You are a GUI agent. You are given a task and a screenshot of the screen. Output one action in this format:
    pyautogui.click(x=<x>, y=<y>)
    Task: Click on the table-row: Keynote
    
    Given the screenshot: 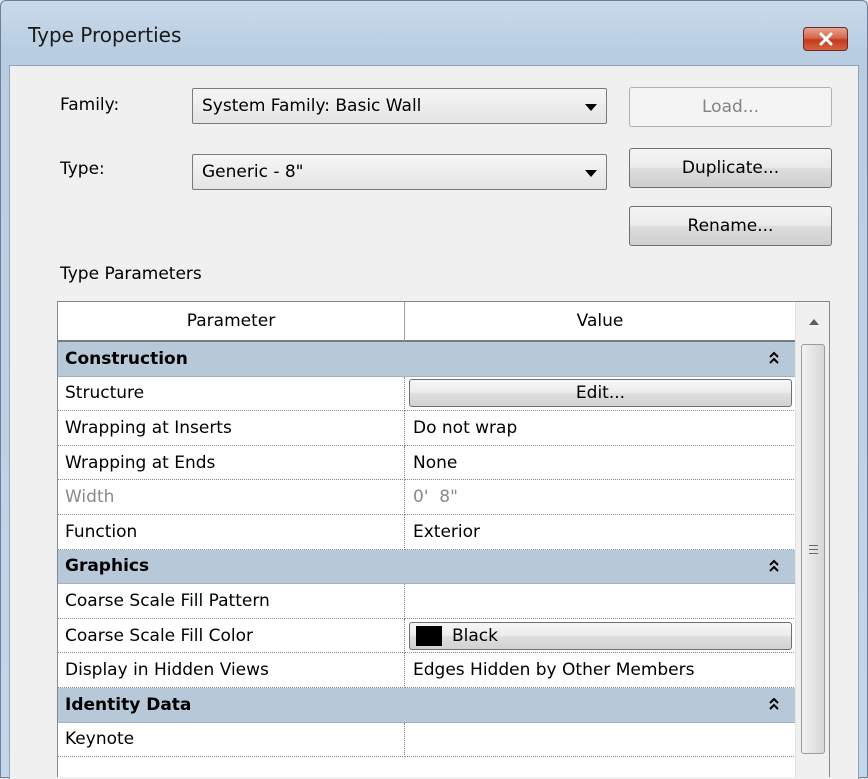 What is the action you would take?
    pyautogui.click(x=427, y=740)
    